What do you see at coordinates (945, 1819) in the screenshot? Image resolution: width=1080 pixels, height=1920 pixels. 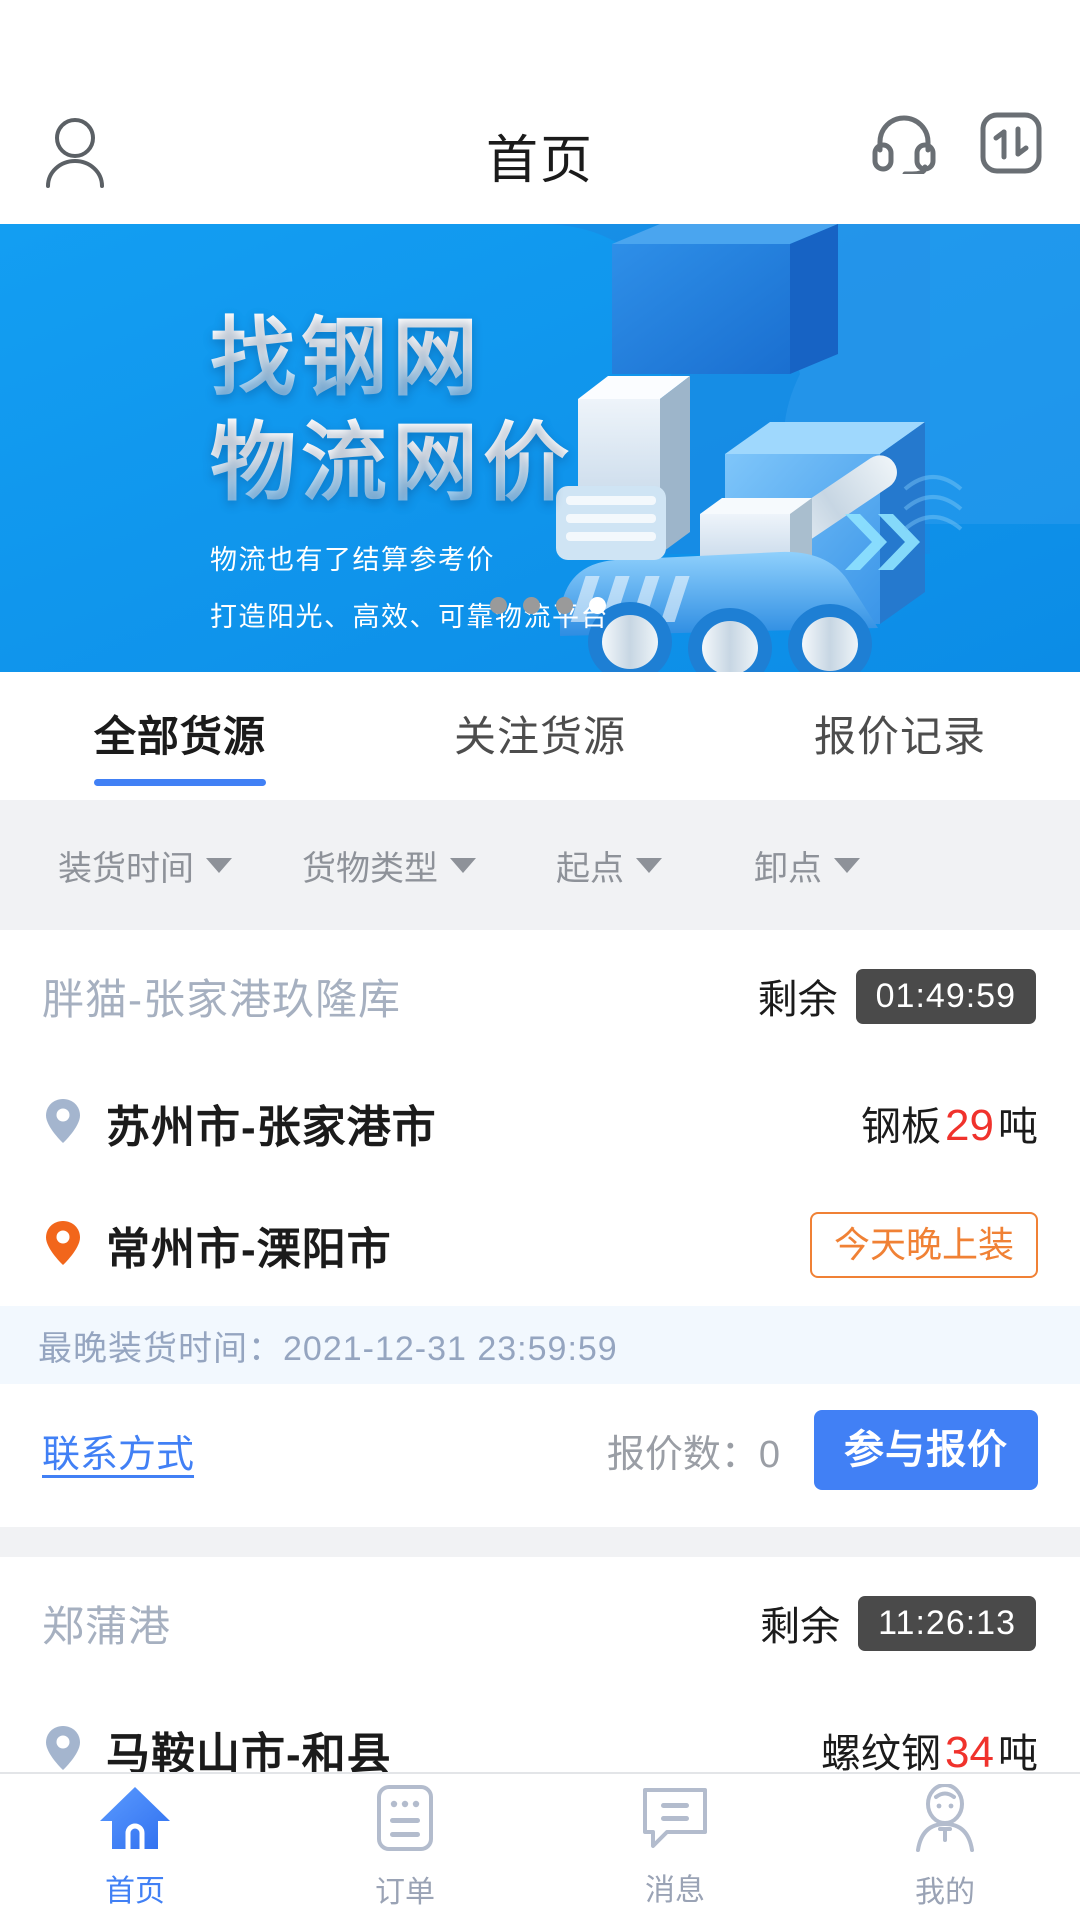 I see `profile-icon` at bounding box center [945, 1819].